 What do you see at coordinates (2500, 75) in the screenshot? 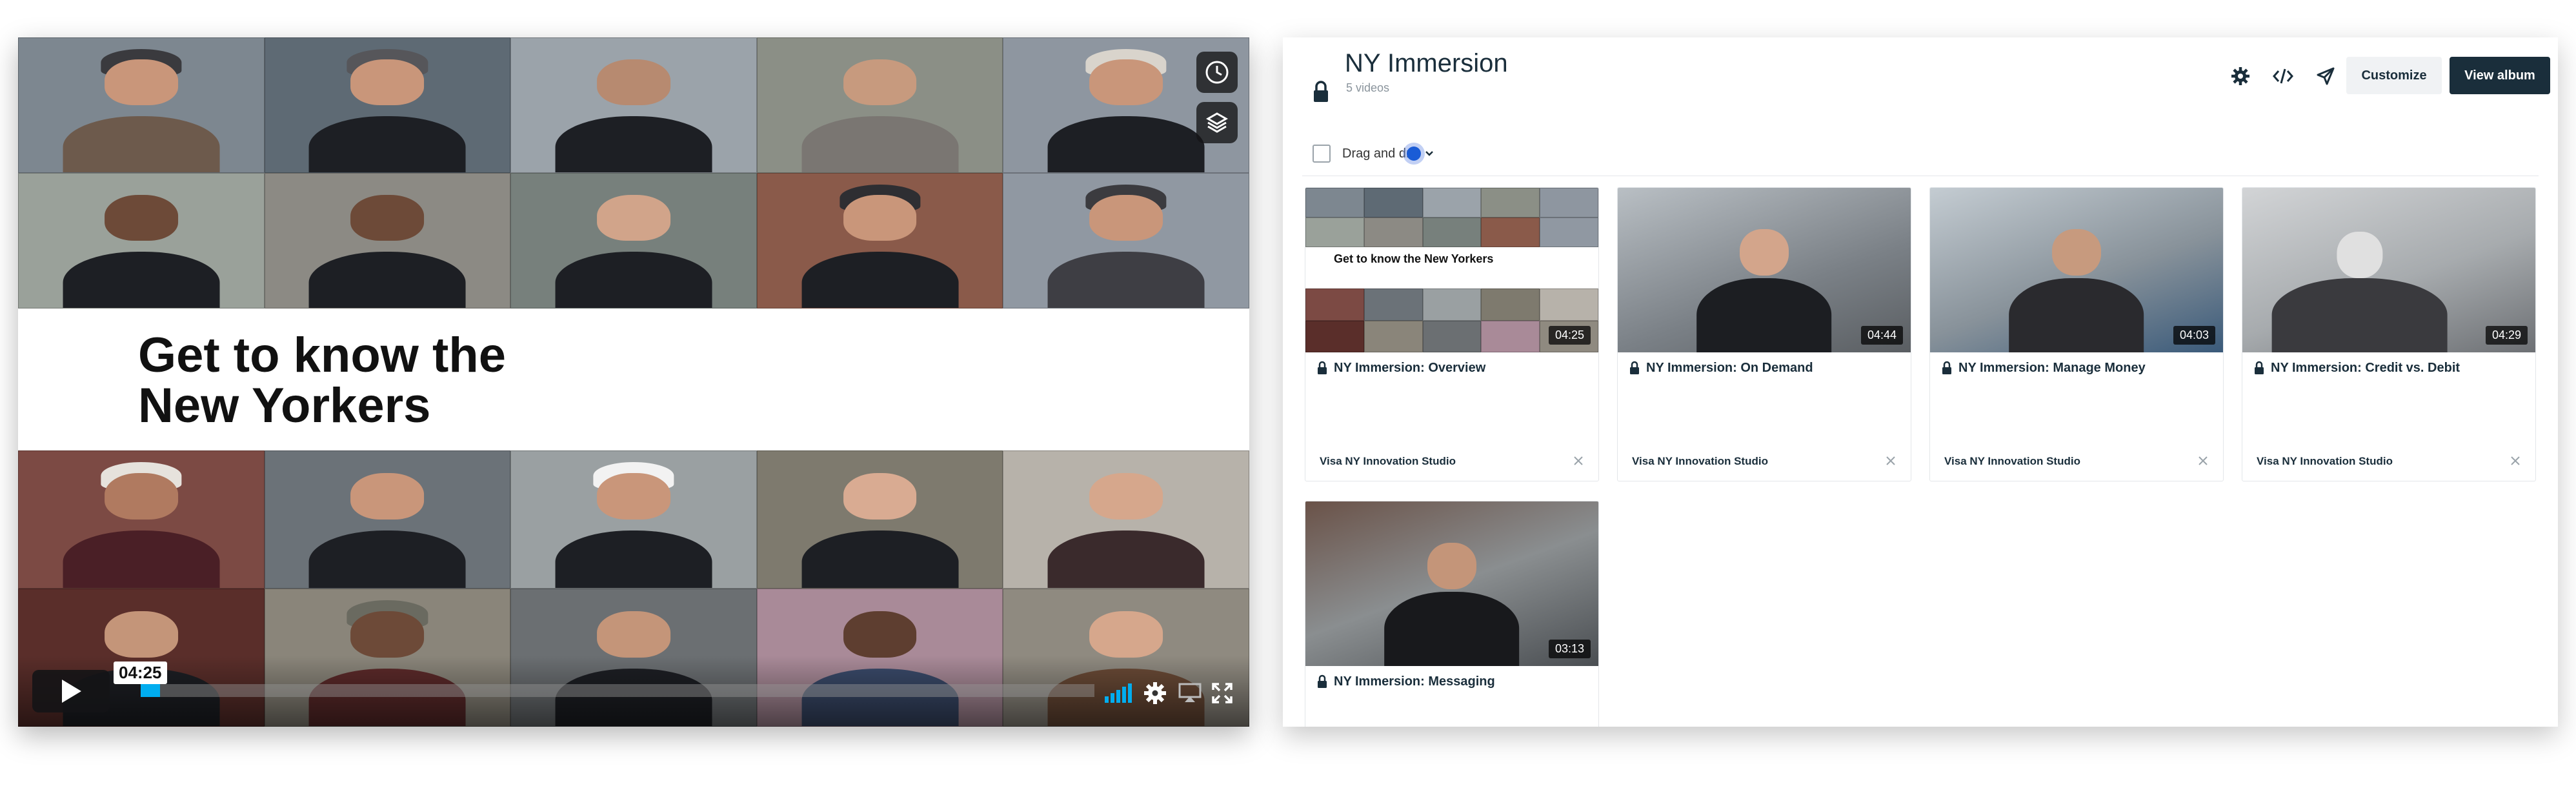
I see `view-album-button: View album` at bounding box center [2500, 75].